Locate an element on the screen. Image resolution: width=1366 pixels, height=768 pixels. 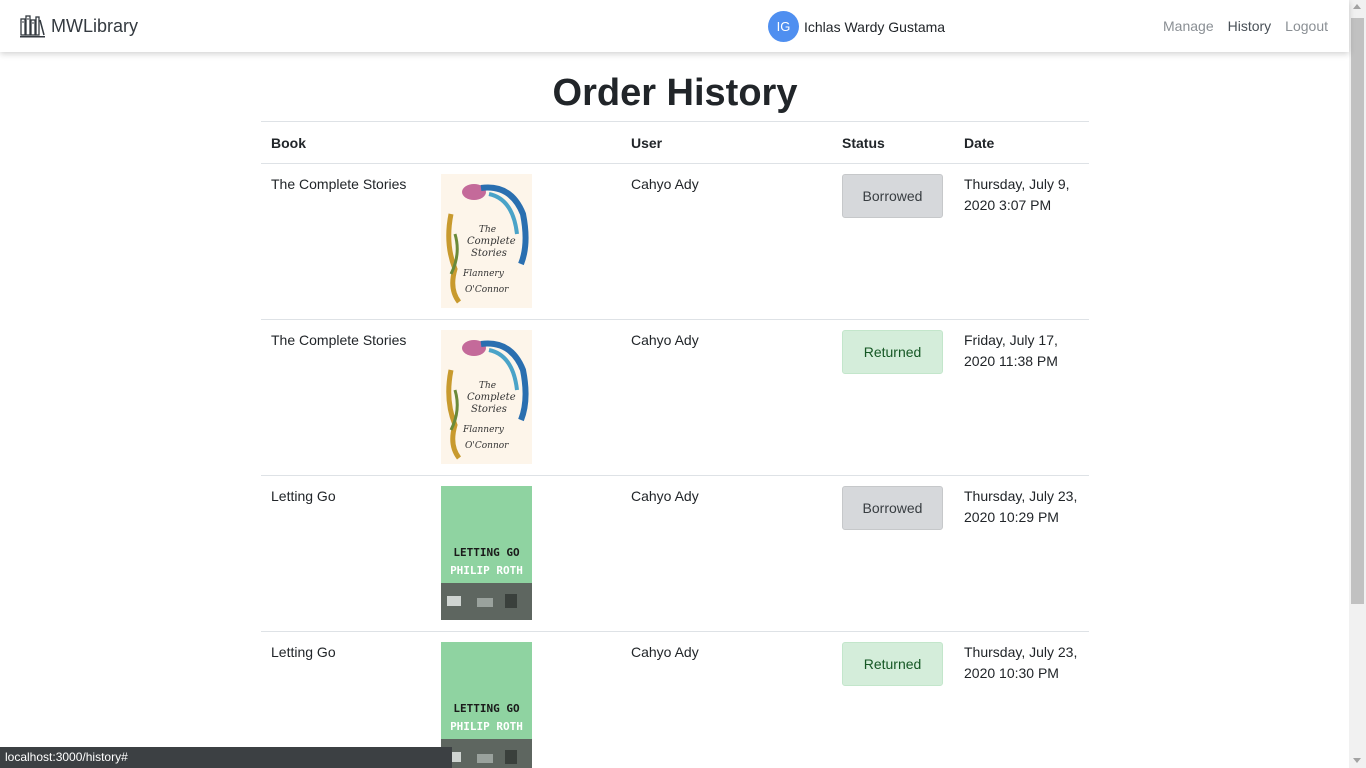
page-scrollbar is located at coordinates (1357, 384).